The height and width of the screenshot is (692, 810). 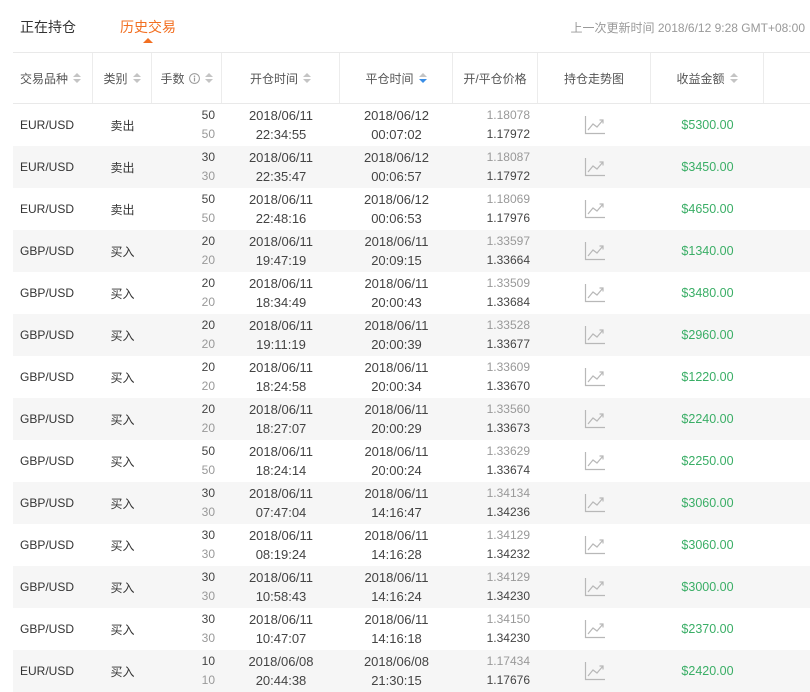 What do you see at coordinates (508, 283) in the screenshot?
I see `open-price: 1.33509` at bounding box center [508, 283].